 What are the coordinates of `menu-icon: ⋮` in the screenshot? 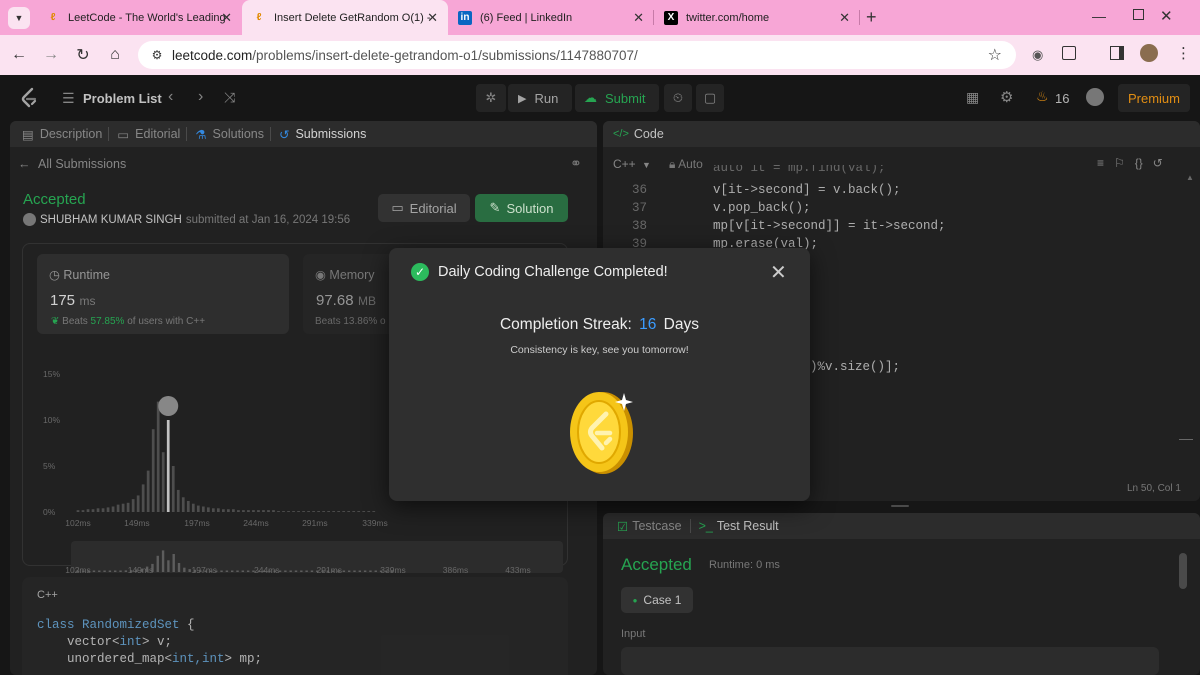 It's located at (1183, 53).